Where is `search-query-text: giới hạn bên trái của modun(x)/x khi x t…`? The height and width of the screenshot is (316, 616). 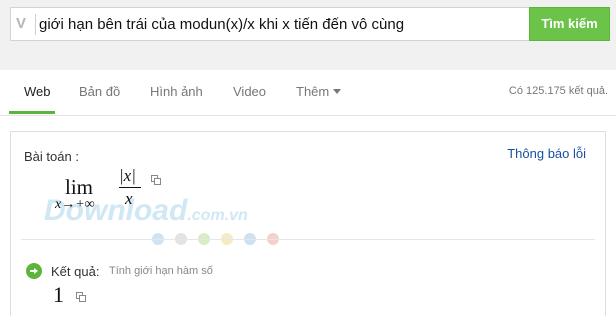 search-query-text: giới hạn bên trái của modun(x)/x khi x t… is located at coordinates (221, 24).